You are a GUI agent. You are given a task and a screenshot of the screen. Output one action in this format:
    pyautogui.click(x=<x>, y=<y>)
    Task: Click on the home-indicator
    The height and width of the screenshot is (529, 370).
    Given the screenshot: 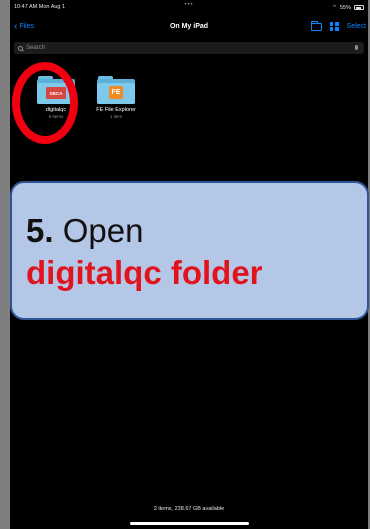 What is the action you would take?
    pyautogui.click(x=189, y=523)
    